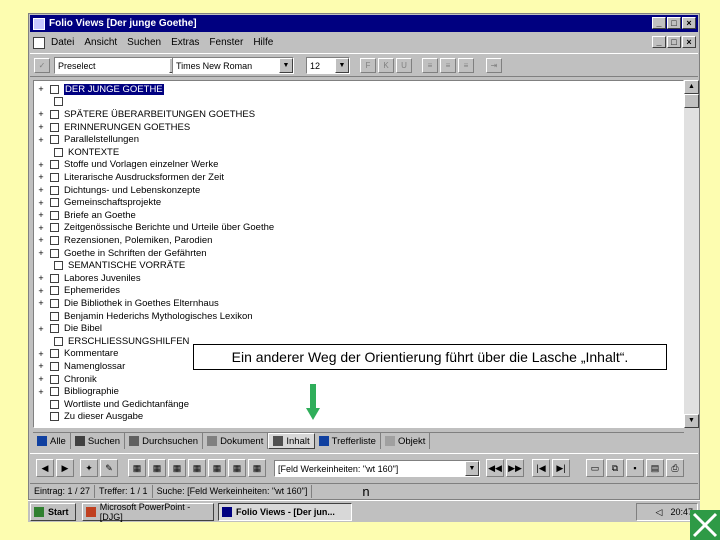 The width and height of the screenshot is (720, 540). I want to click on taskbar-item-powerpoint: Microsoft PowerPoint - [DJG], so click(148, 512).